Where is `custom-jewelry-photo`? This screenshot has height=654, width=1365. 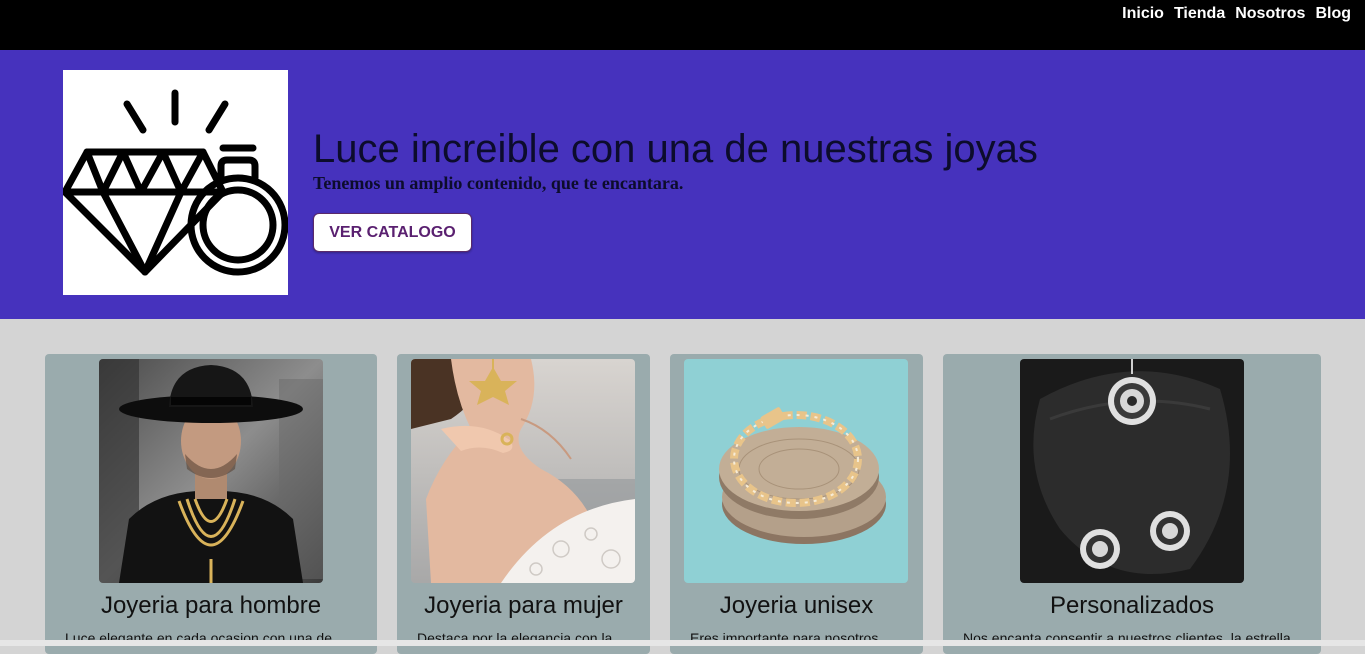 custom-jewelry-photo is located at coordinates (1132, 471).